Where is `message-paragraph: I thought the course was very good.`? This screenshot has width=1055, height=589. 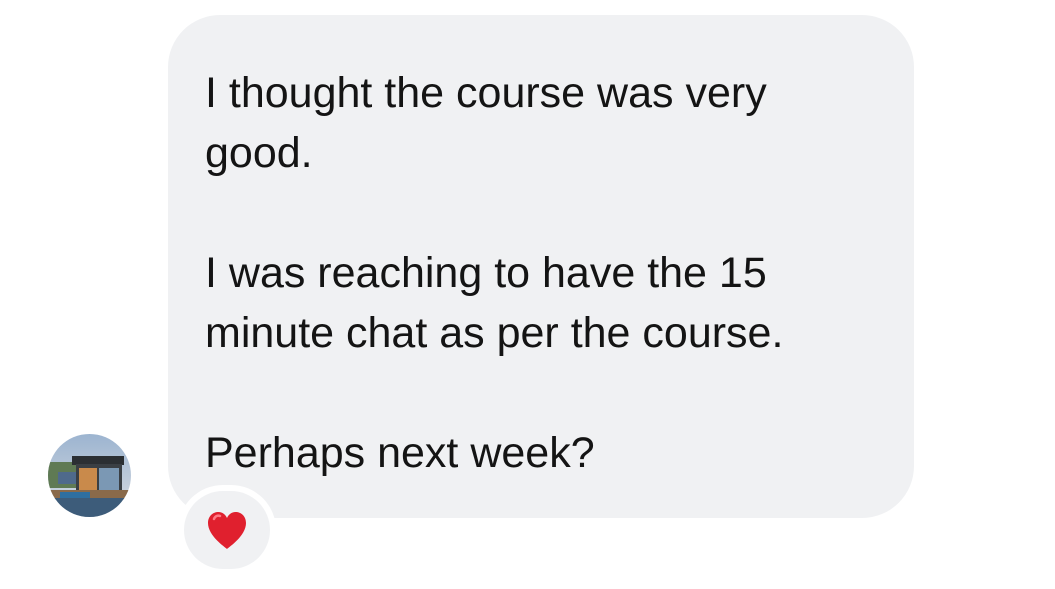
message-paragraph: I thought the course was very good. is located at coordinates (486, 123).